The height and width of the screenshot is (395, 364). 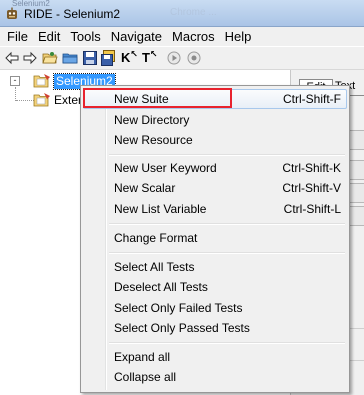 What do you see at coordinates (161, 287) in the screenshot?
I see `menu-item-label: Deselect All Tests` at bounding box center [161, 287].